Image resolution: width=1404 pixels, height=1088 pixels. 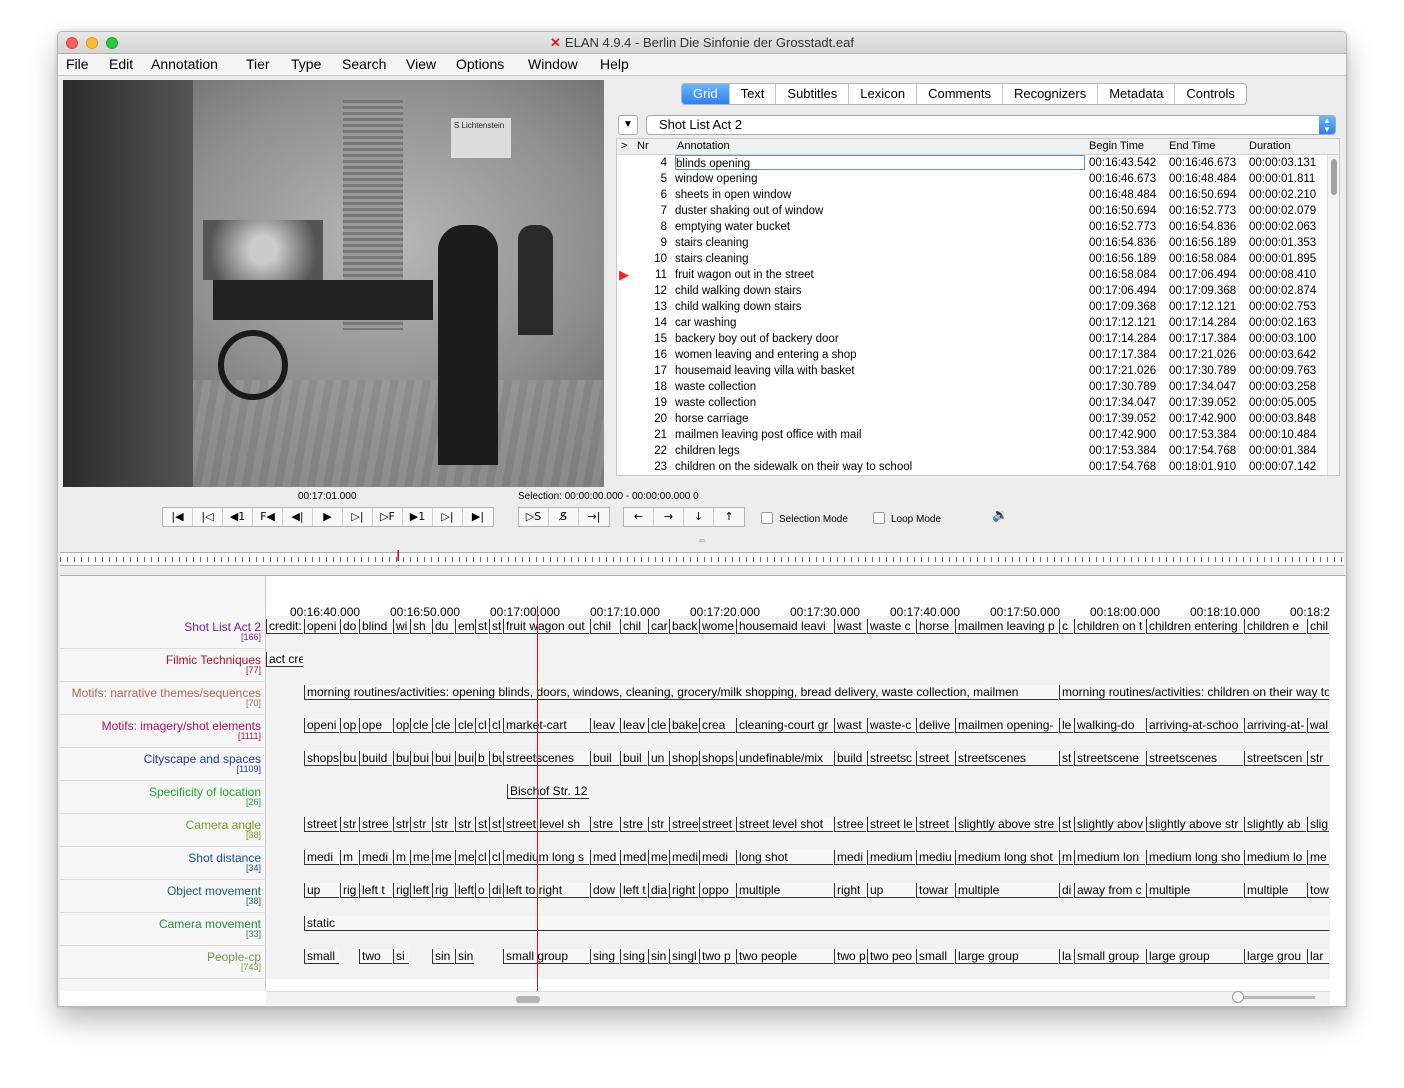 I want to click on tier-name: Camera angle [38], so click(x=223, y=829).